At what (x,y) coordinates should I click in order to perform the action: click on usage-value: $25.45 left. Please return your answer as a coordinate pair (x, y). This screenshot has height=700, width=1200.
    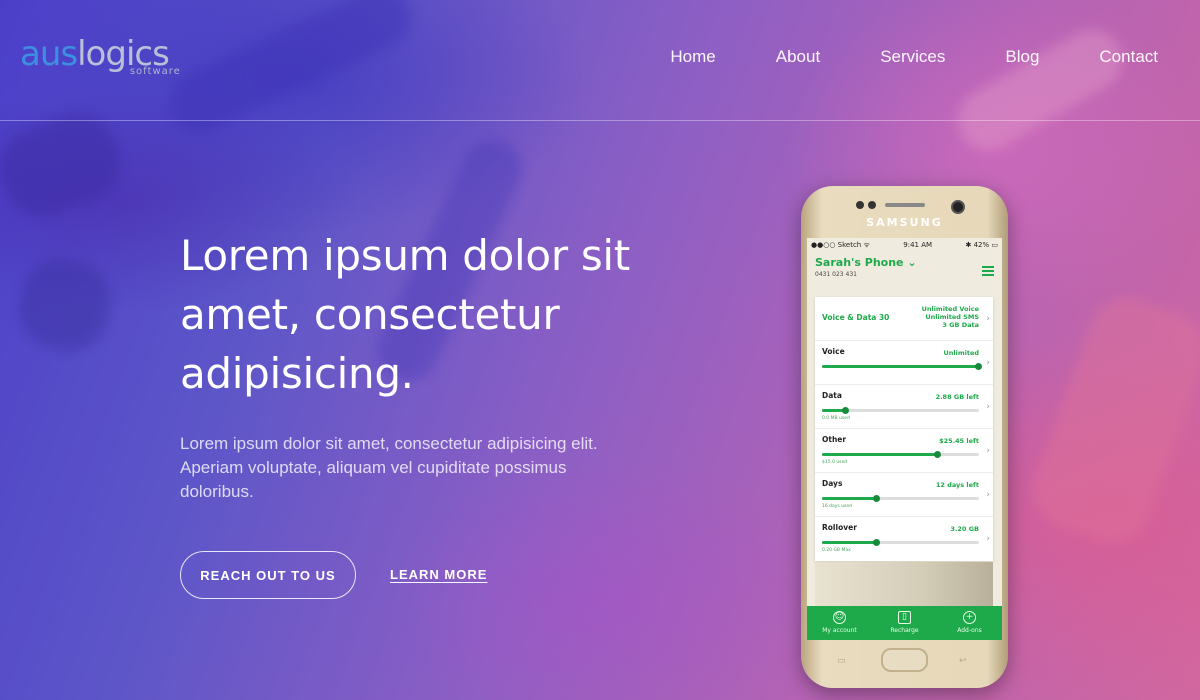
    Looking at the image, I should click on (959, 441).